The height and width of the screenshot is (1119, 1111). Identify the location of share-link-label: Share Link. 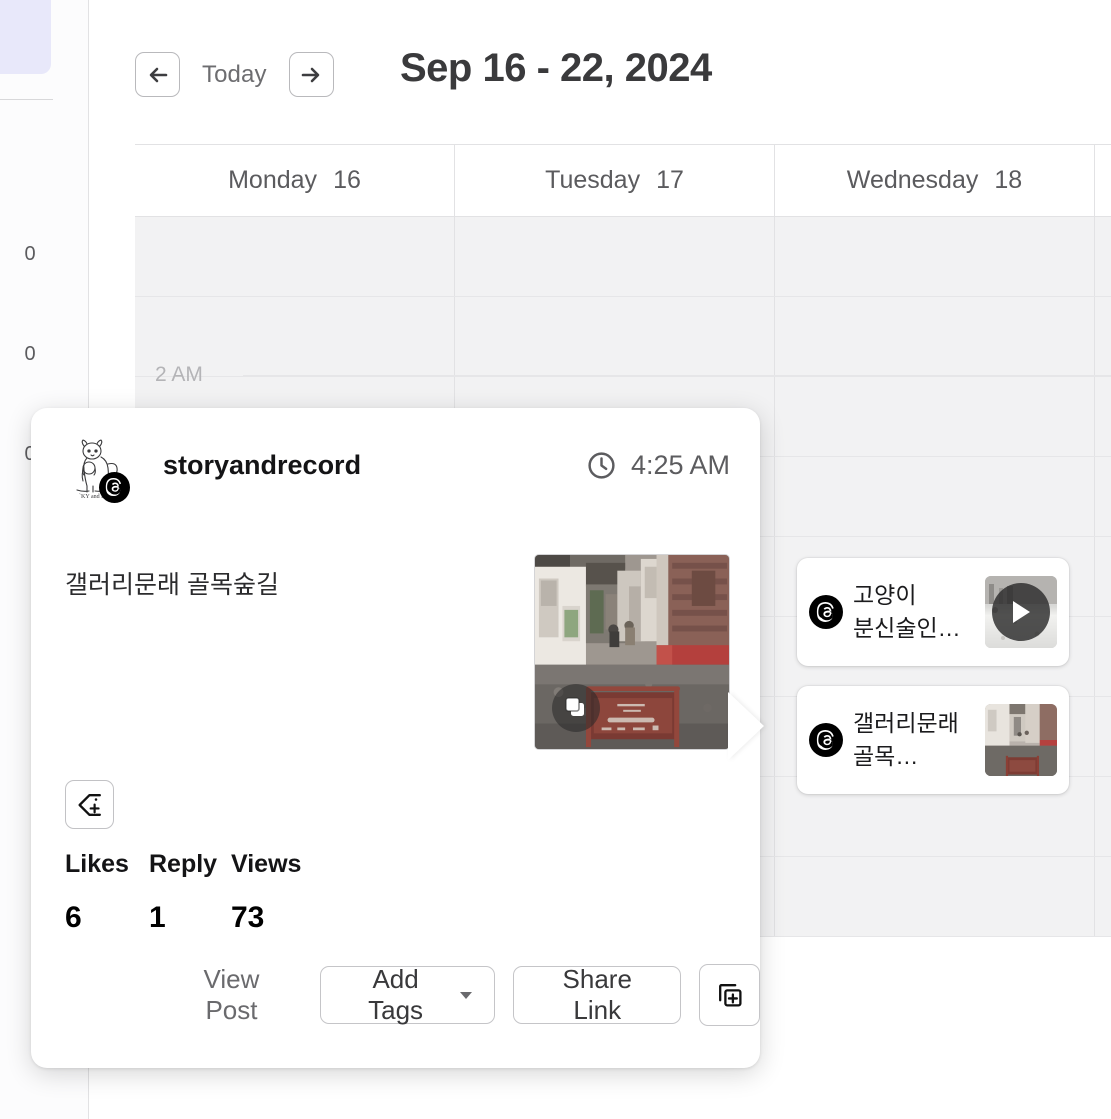
(597, 994).